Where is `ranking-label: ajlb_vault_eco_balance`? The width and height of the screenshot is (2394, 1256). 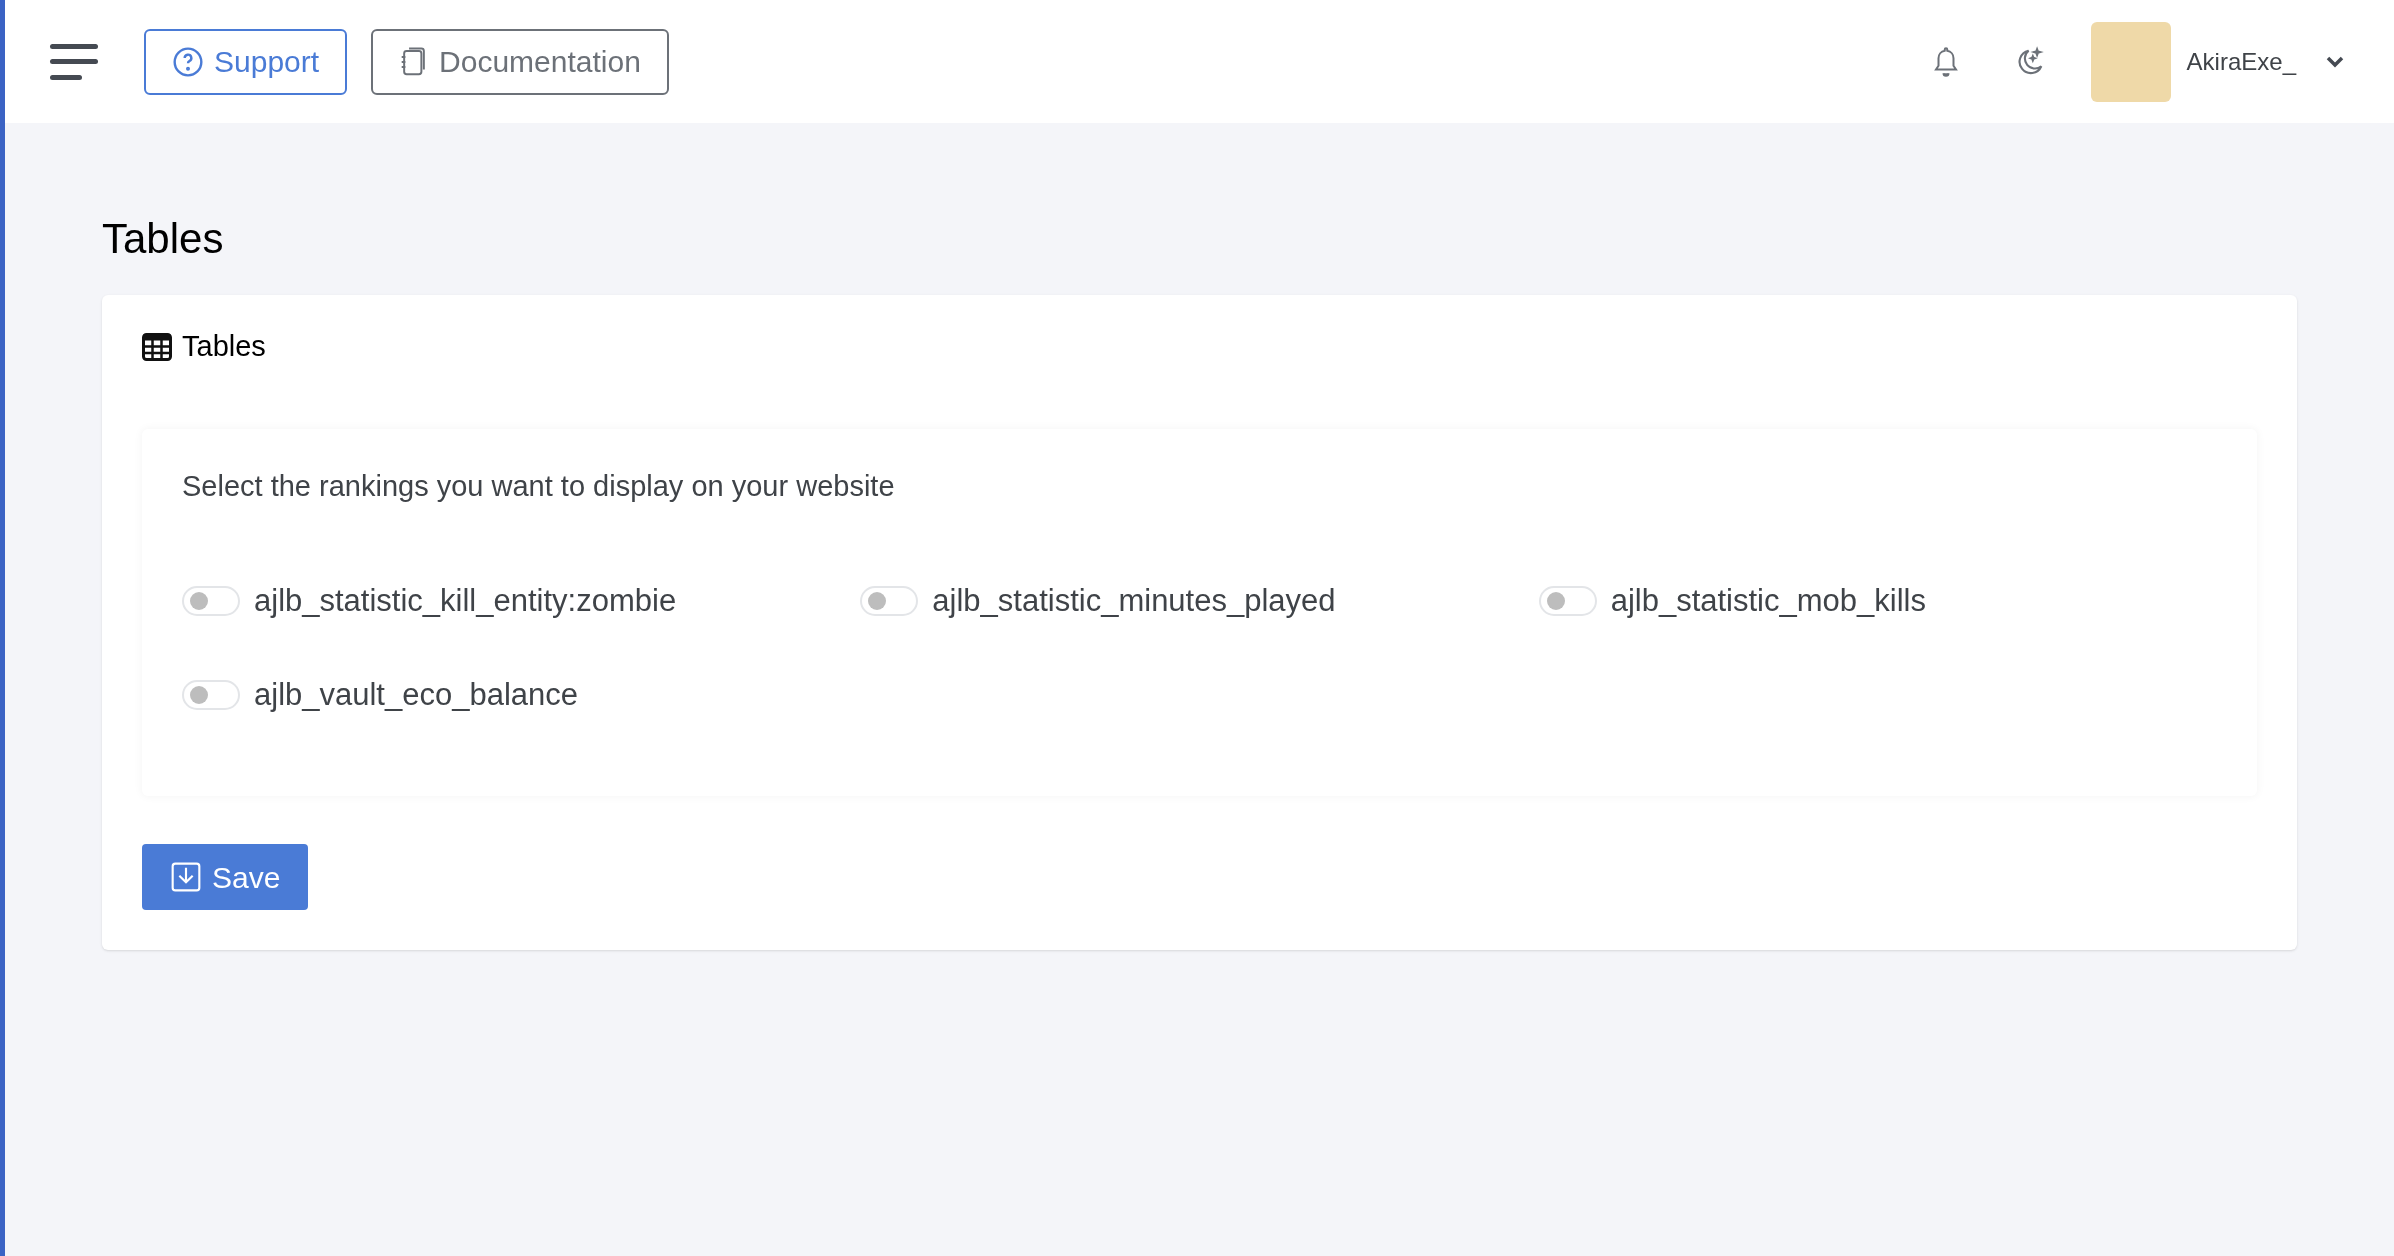
ranking-label: ajlb_vault_eco_balance is located at coordinates (416, 694).